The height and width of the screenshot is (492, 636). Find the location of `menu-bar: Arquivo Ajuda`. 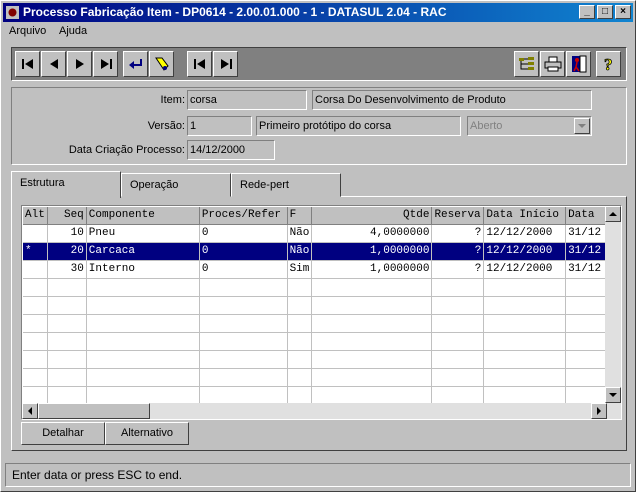

menu-bar: Arquivo Ajuda is located at coordinates (318, 32).